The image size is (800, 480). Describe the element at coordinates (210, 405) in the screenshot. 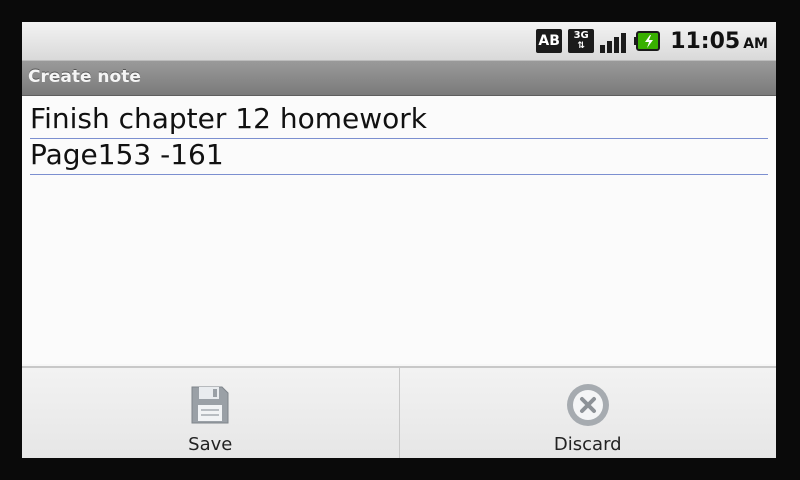

I see `save-icon` at that location.